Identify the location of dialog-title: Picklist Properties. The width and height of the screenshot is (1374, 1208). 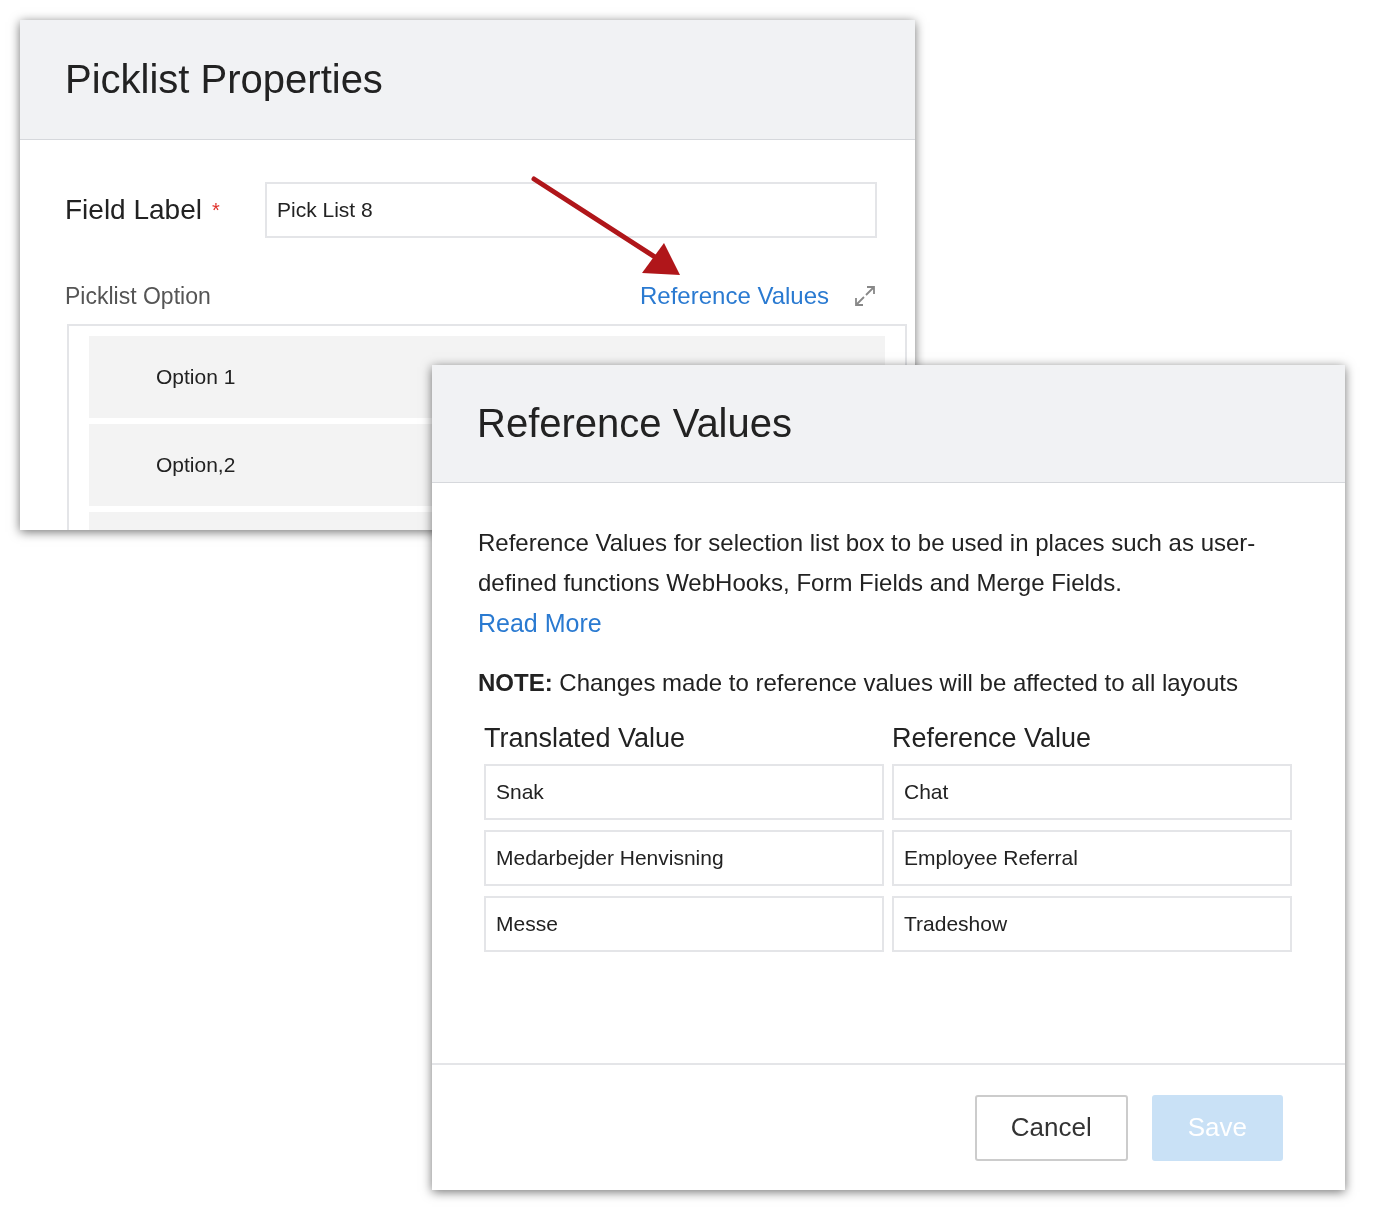
(224, 79).